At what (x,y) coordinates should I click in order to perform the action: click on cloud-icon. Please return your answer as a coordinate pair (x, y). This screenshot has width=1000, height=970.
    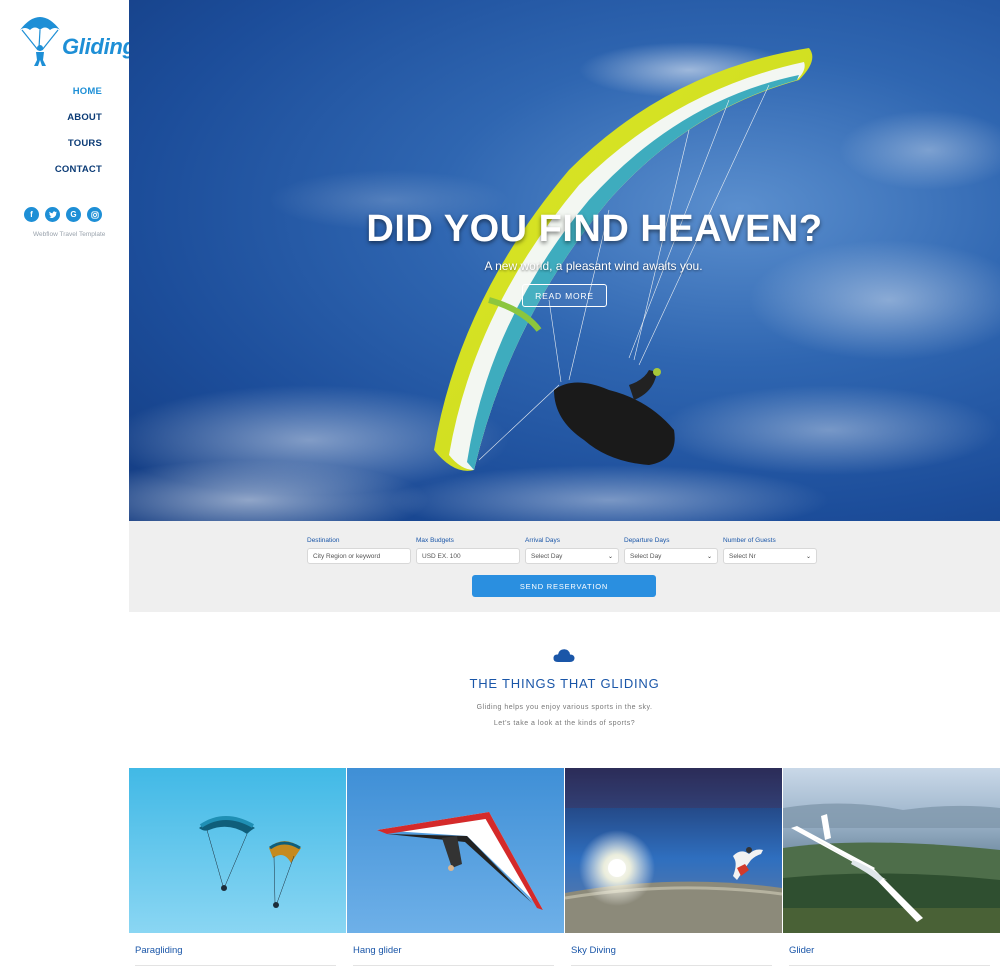
    Looking at the image, I should click on (564, 655).